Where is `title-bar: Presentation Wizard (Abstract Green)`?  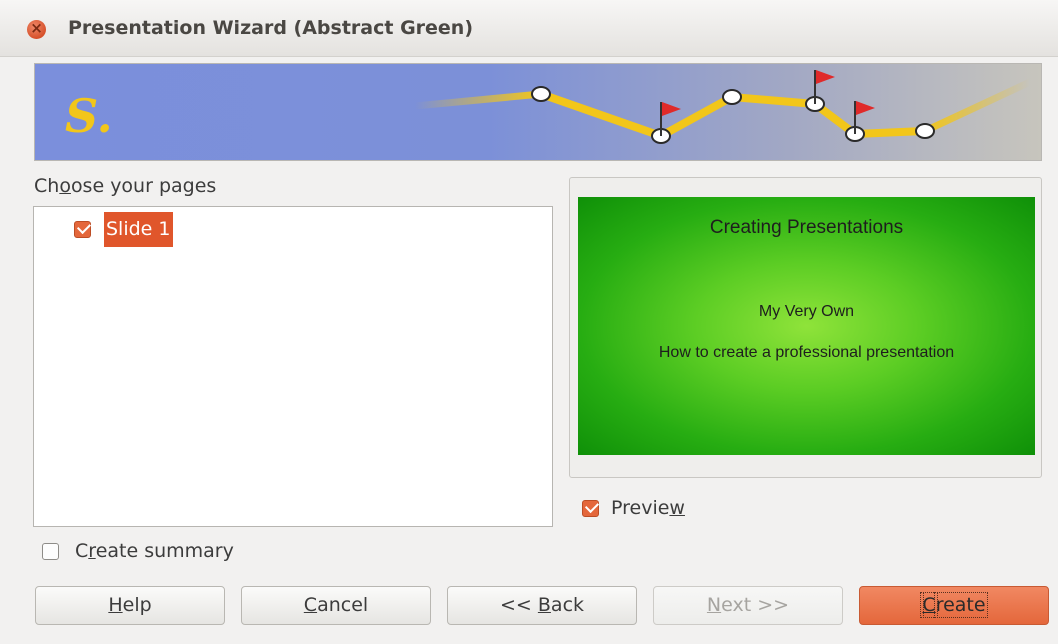 title-bar: Presentation Wizard (Abstract Green) is located at coordinates (529, 28).